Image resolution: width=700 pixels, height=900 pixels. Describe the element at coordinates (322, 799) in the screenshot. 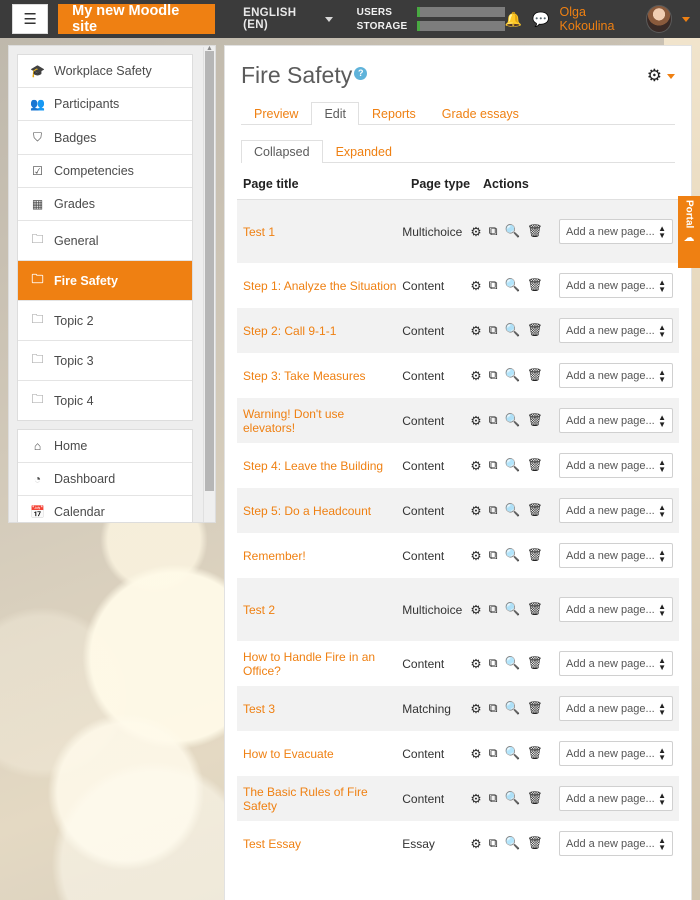

I see `page-title-link: The Basic Rules of Fire Safety` at that location.